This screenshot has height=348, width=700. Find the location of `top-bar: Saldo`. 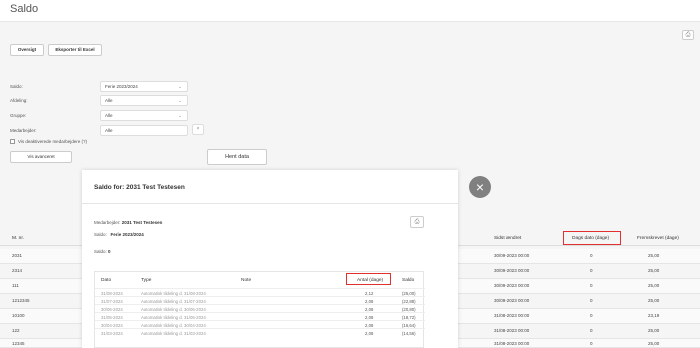

top-bar: Saldo is located at coordinates (350, 11).